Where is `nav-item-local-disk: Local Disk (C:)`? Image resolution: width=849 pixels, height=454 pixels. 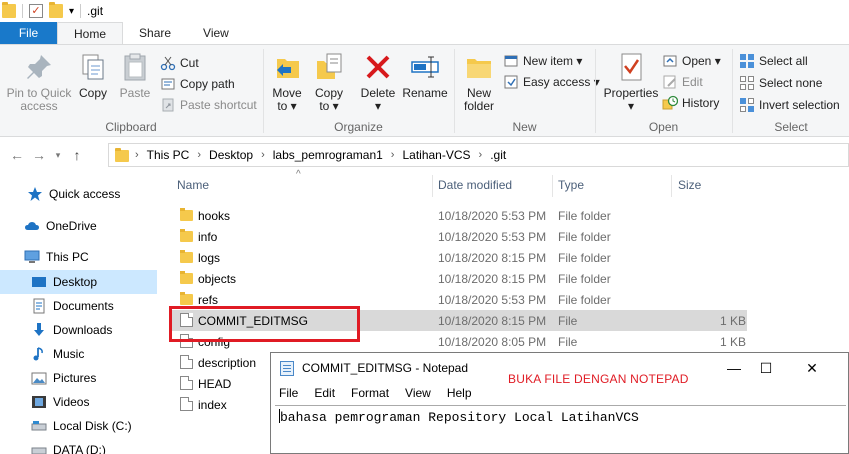 nav-item-local-disk: Local Disk (C:) is located at coordinates (78, 426).